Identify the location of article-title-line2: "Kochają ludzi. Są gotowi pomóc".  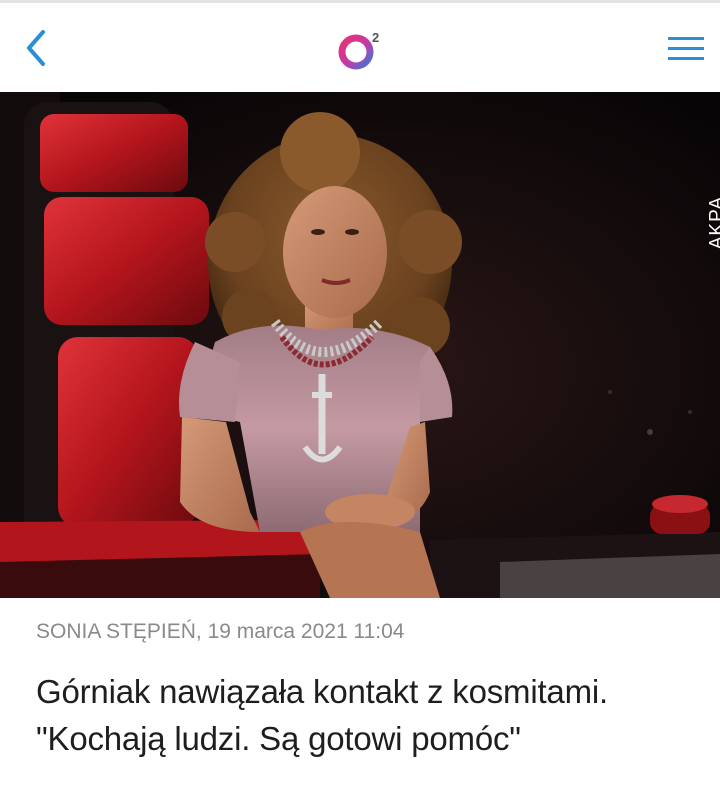
(278, 738).